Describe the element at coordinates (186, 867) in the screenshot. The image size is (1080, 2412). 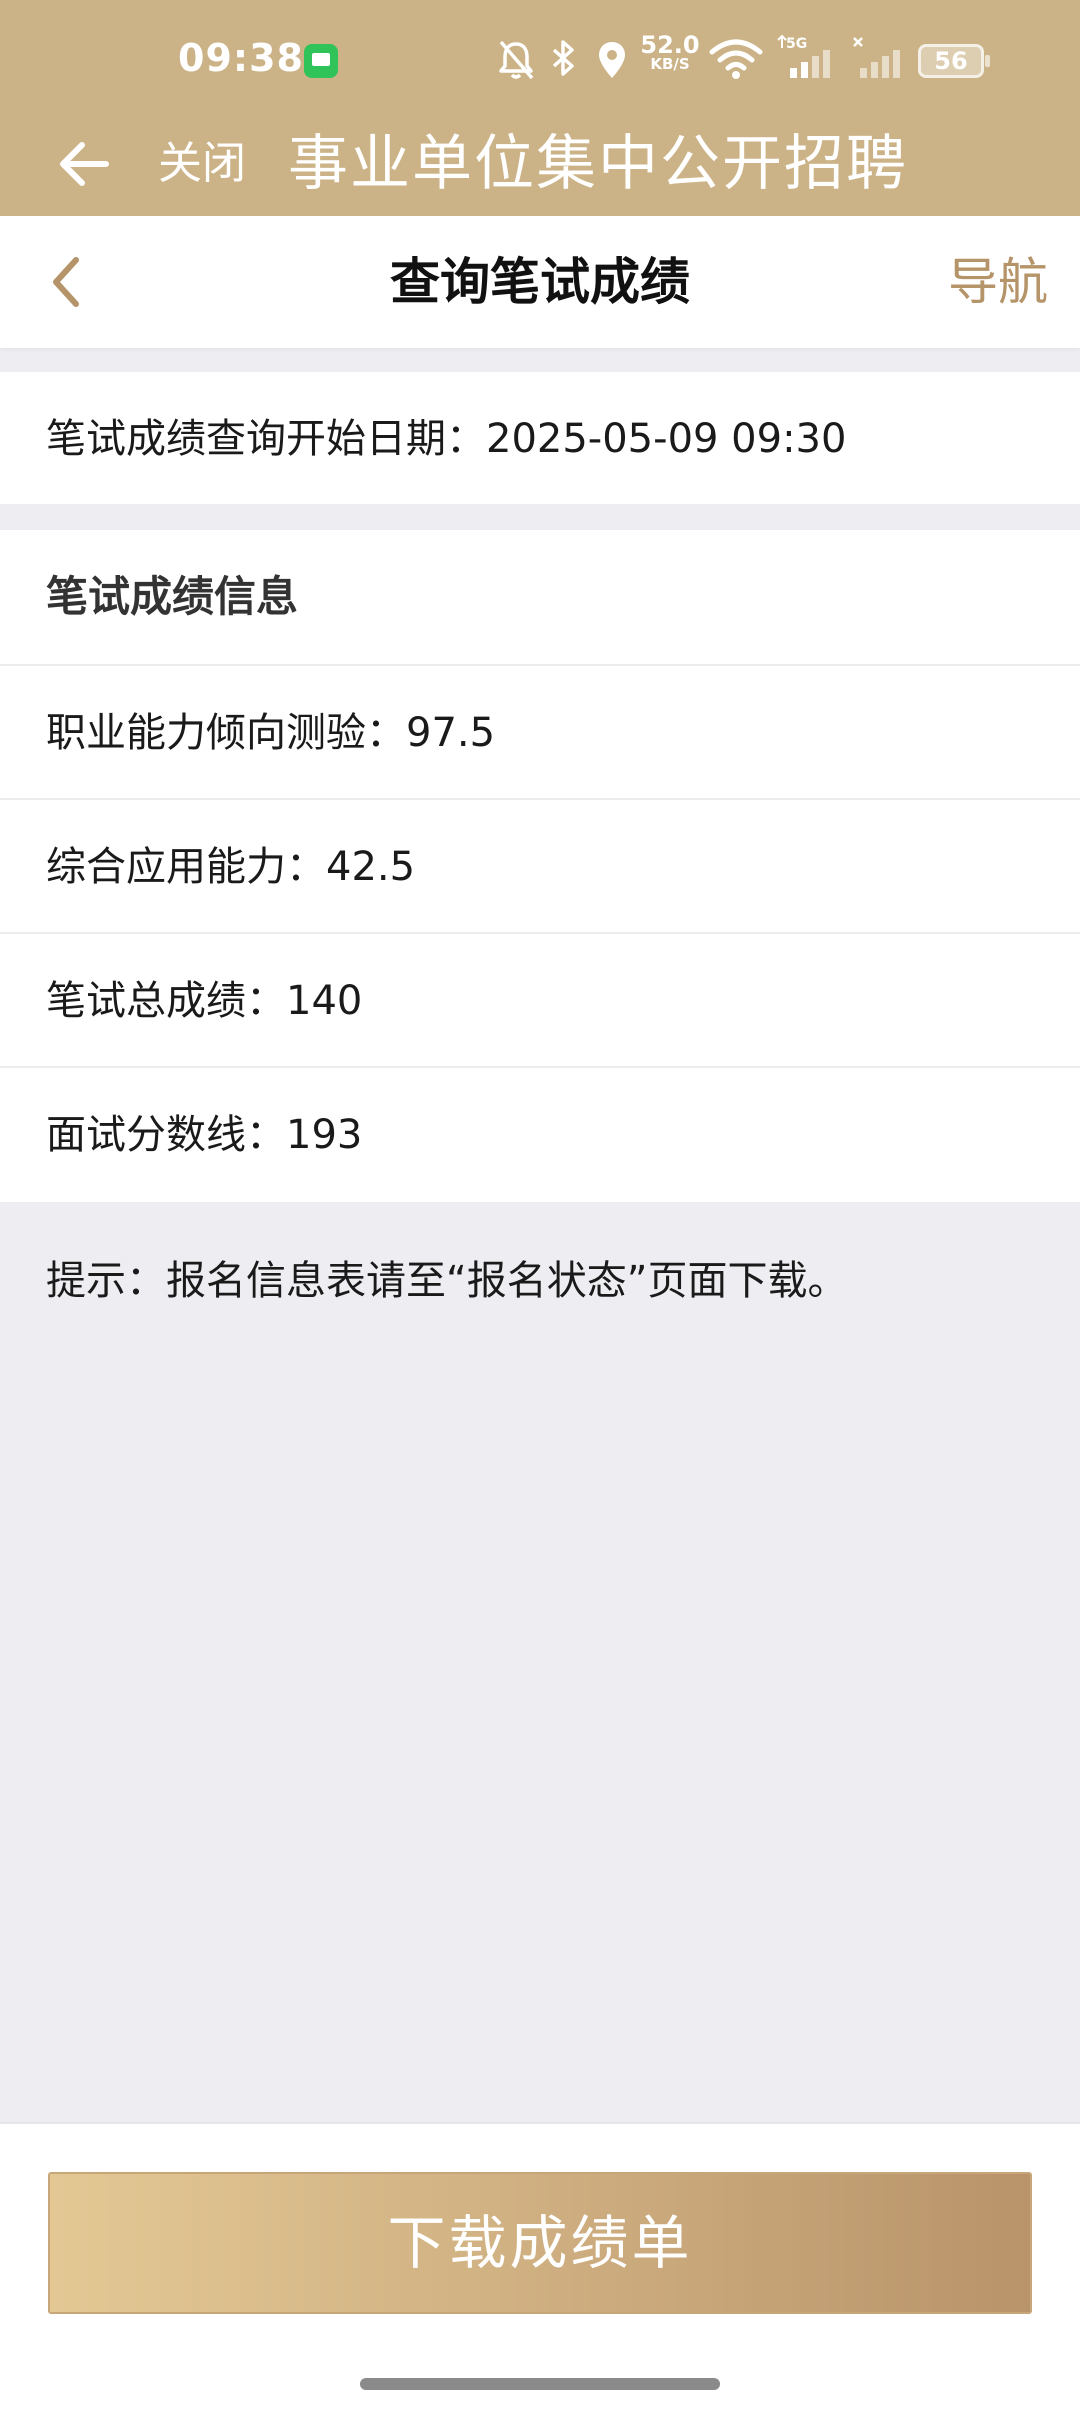
I see `score-label: 综合应用能力：` at that location.